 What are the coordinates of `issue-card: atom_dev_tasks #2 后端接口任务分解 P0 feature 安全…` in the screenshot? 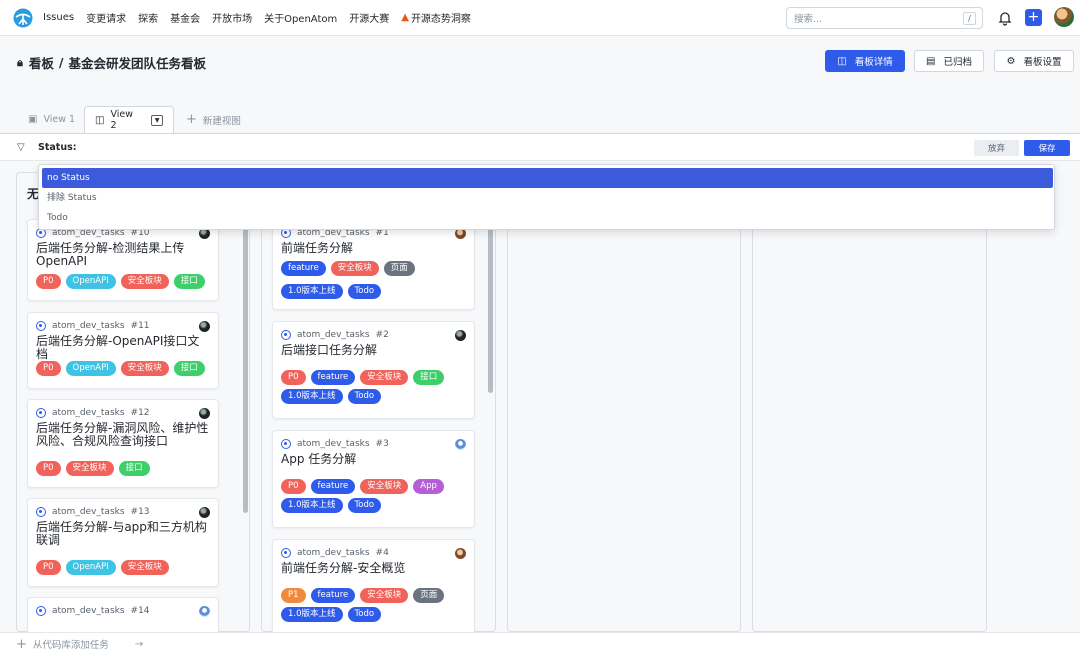 It's located at (373, 370).